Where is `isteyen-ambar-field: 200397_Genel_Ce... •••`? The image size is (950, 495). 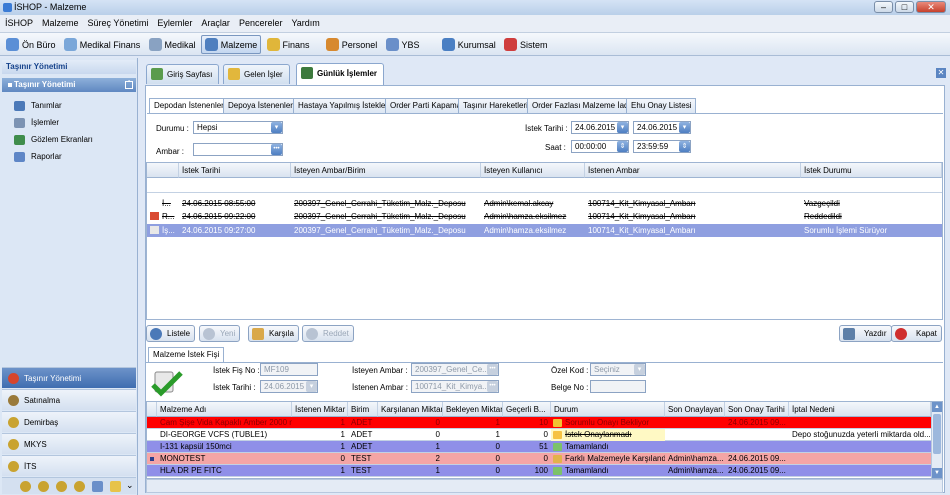 isteyen-ambar-field: 200397_Genel_Ce... ••• is located at coordinates (455, 369).